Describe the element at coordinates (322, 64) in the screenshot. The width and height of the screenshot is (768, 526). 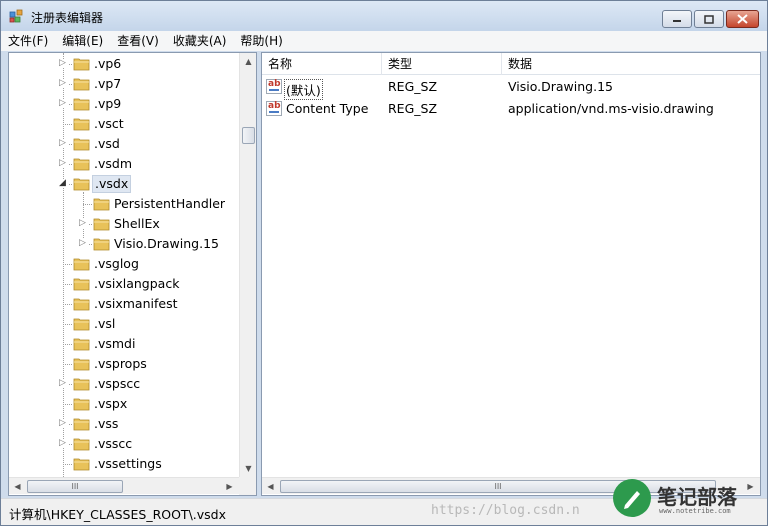
I see `column-header-name: 名称` at that location.